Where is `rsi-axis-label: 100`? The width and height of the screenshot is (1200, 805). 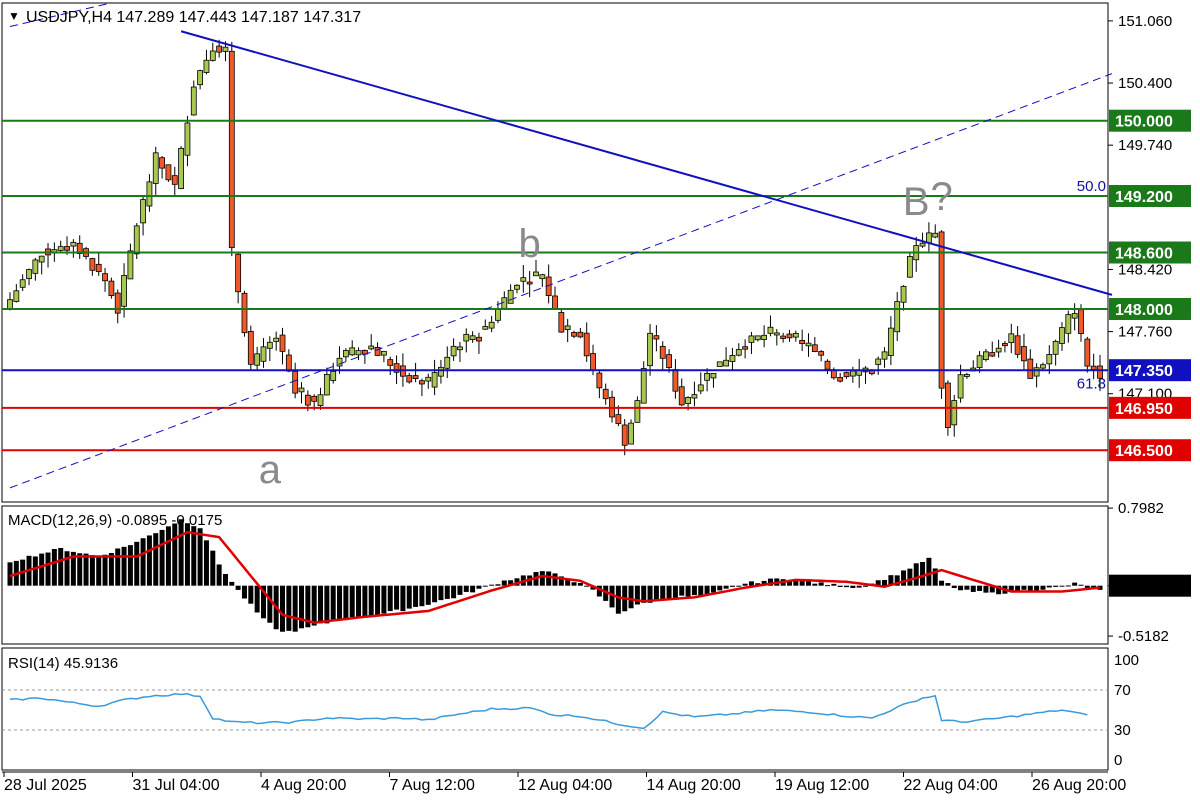
rsi-axis-label: 100 is located at coordinates (1126, 660).